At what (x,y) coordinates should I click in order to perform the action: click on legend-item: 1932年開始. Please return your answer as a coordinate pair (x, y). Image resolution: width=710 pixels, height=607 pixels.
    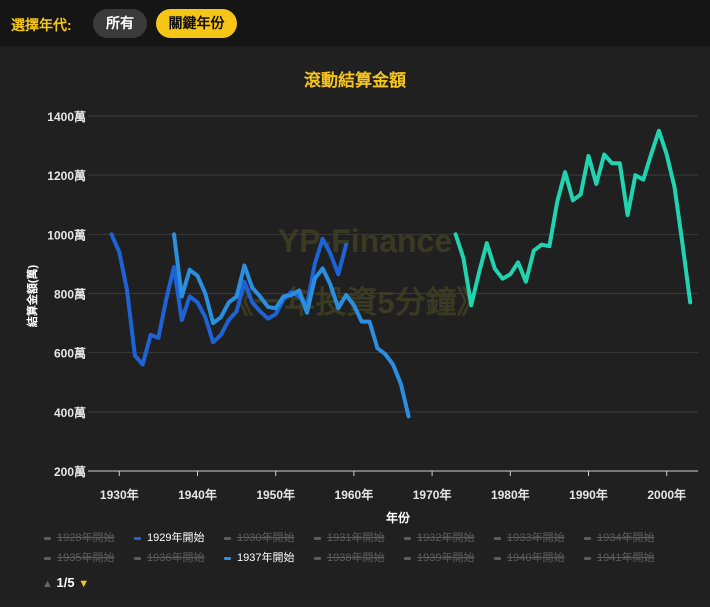
    Looking at the image, I should click on (439, 538).